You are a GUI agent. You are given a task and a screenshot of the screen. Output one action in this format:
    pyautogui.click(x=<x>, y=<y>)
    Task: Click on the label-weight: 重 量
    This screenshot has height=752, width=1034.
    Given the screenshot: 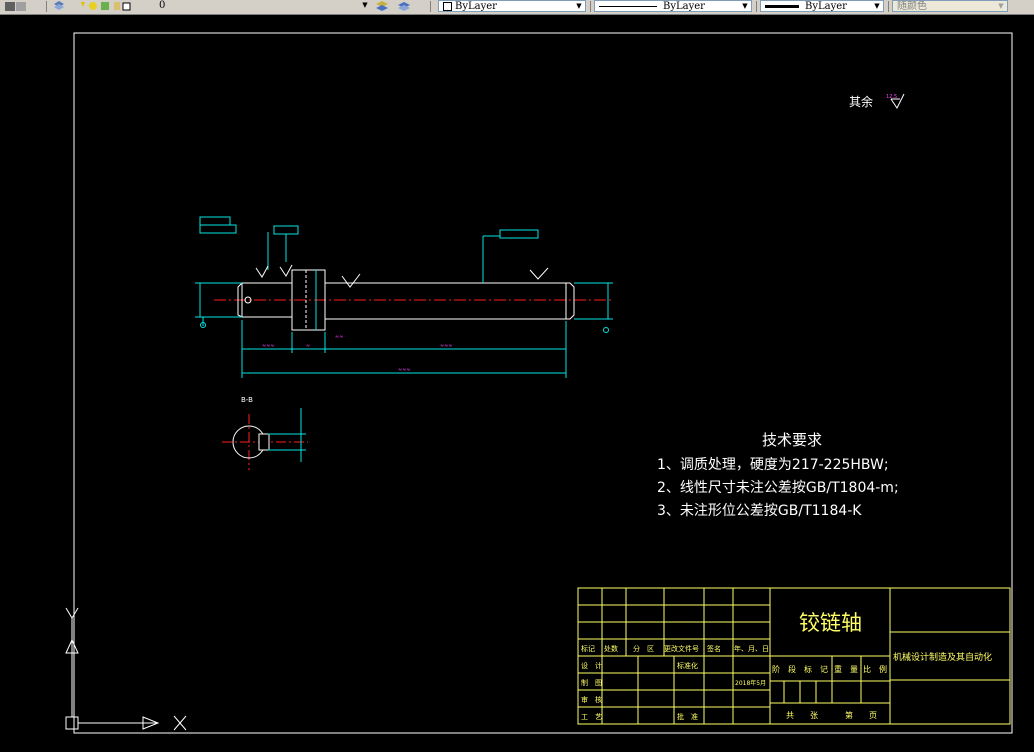 What is the action you would take?
    pyautogui.click(x=846, y=669)
    